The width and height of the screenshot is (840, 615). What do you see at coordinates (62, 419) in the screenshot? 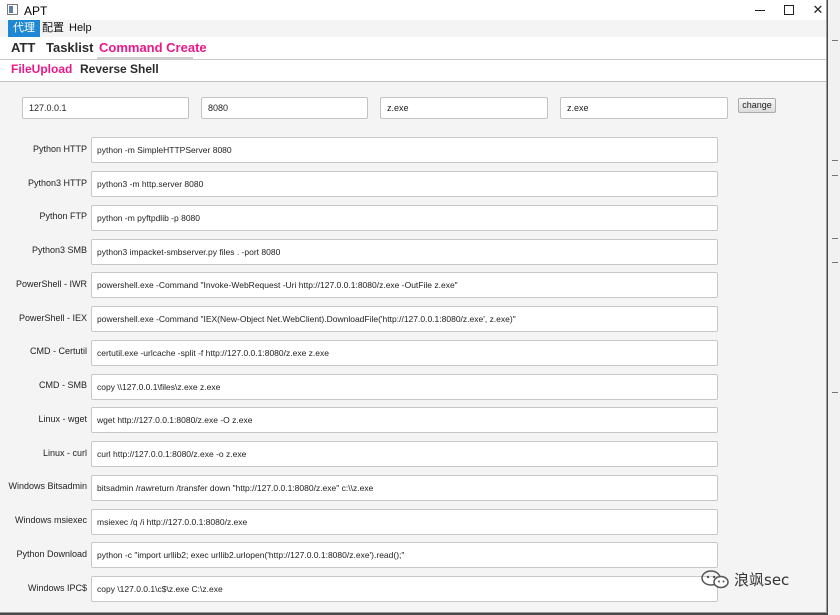
I see `row-label: Linux - wget` at bounding box center [62, 419].